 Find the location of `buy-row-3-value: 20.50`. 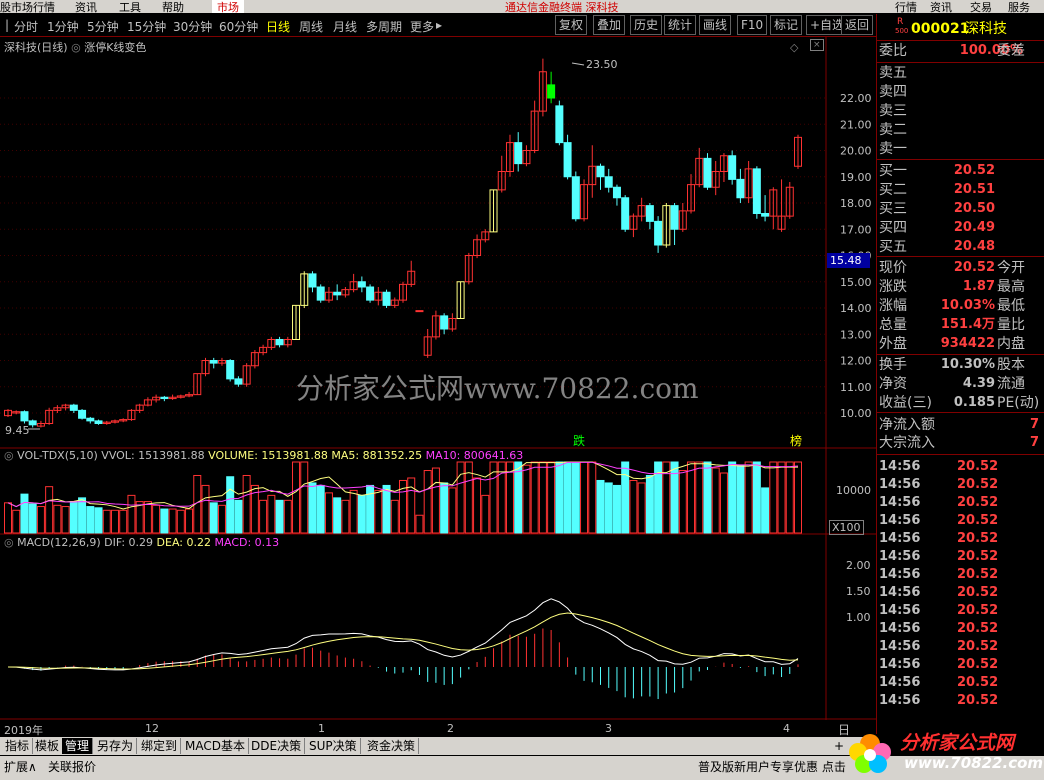

buy-row-3-value: 20.50 is located at coordinates (974, 208).